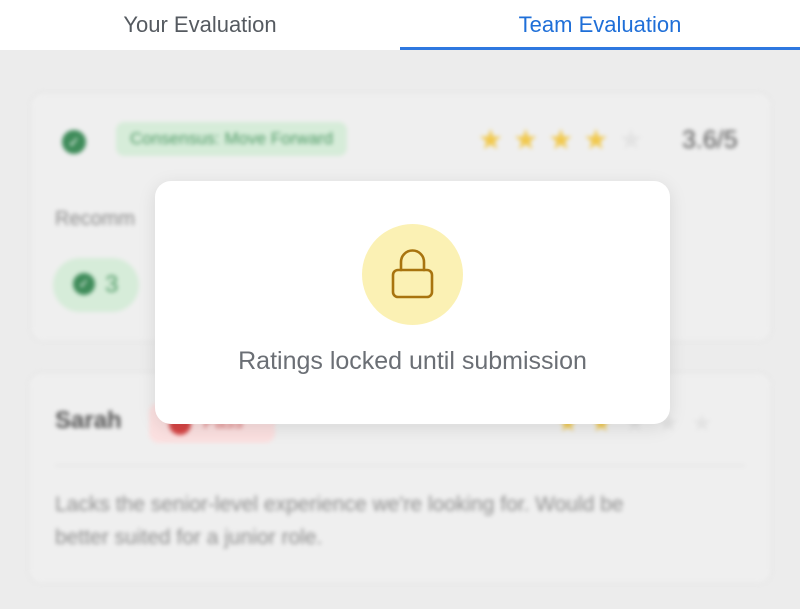 Image resolution: width=800 pixels, height=609 pixels. I want to click on recommend-count-badge: ✓ 3, so click(96, 285).